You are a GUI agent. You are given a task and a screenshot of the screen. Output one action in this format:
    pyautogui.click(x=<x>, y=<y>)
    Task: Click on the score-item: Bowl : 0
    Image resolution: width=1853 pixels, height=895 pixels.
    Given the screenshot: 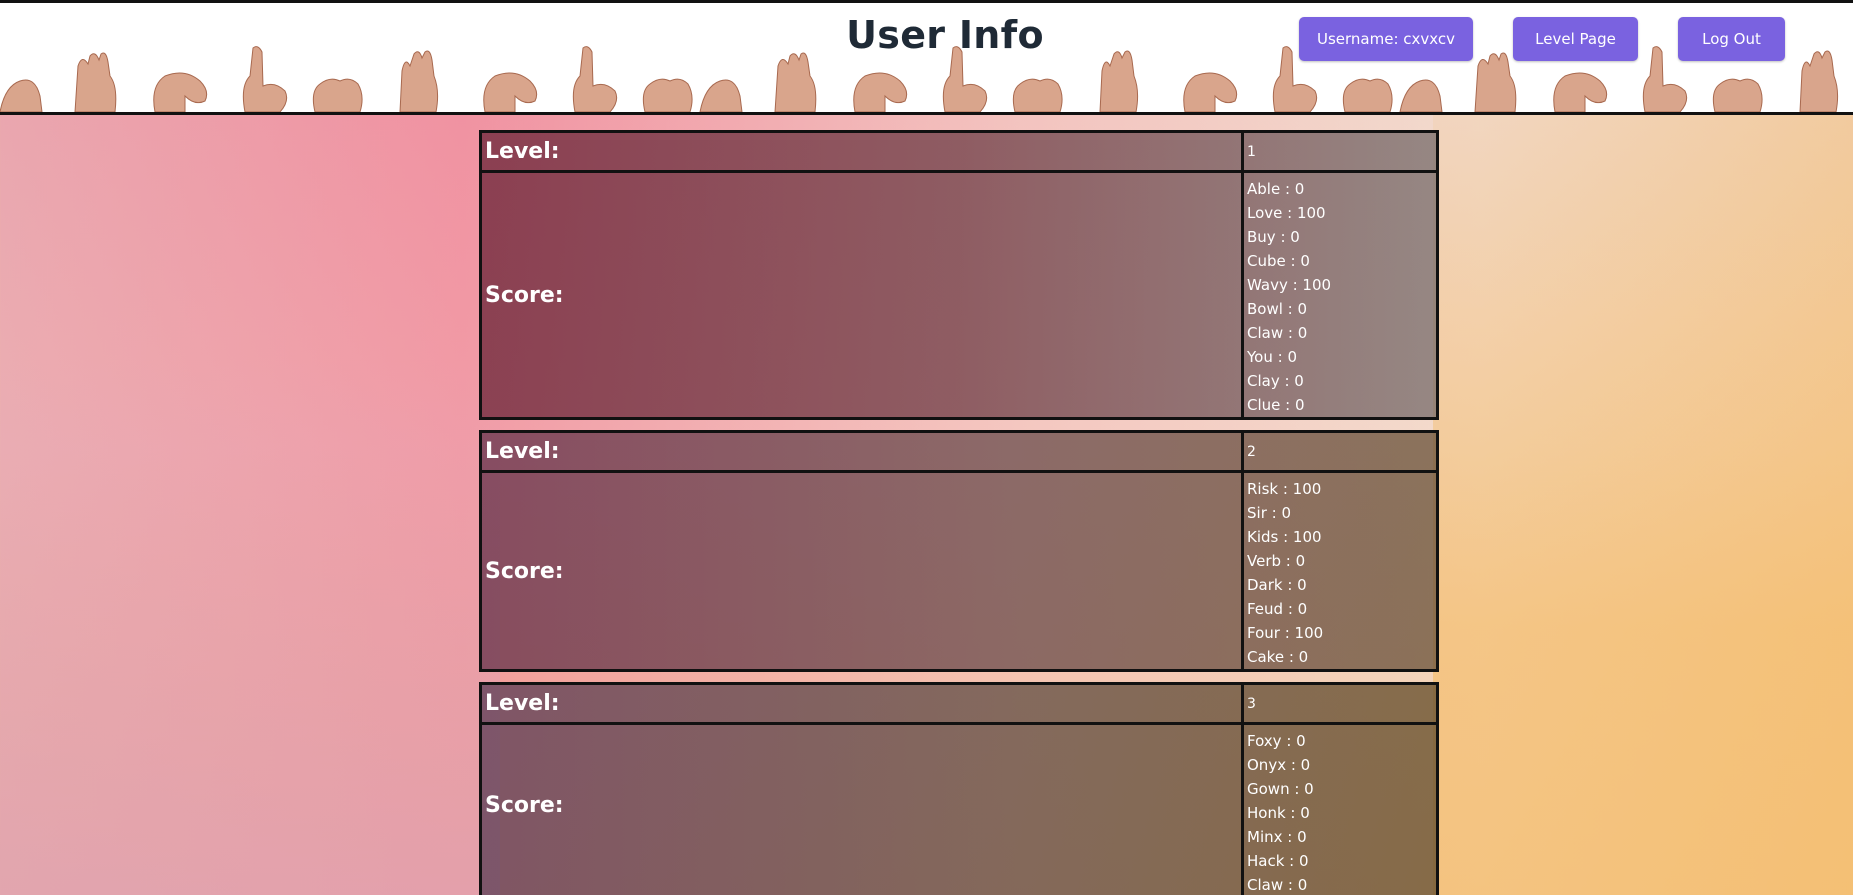 What is the action you would take?
    pyautogui.click(x=1277, y=309)
    